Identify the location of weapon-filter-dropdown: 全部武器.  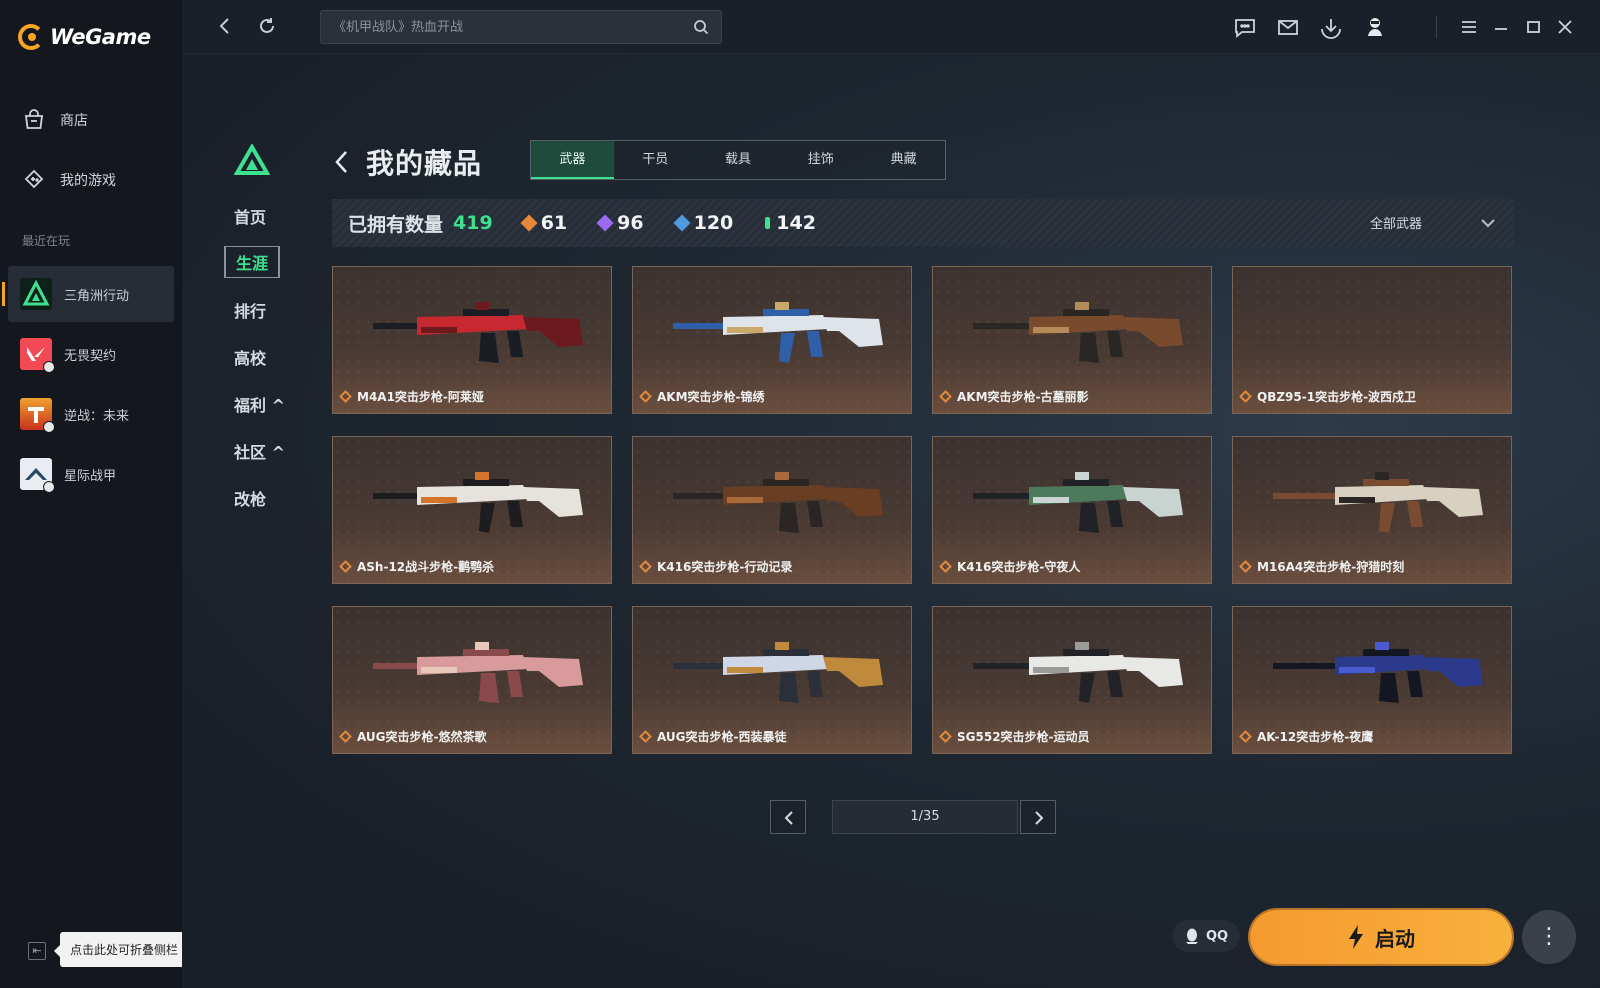
(1433, 222).